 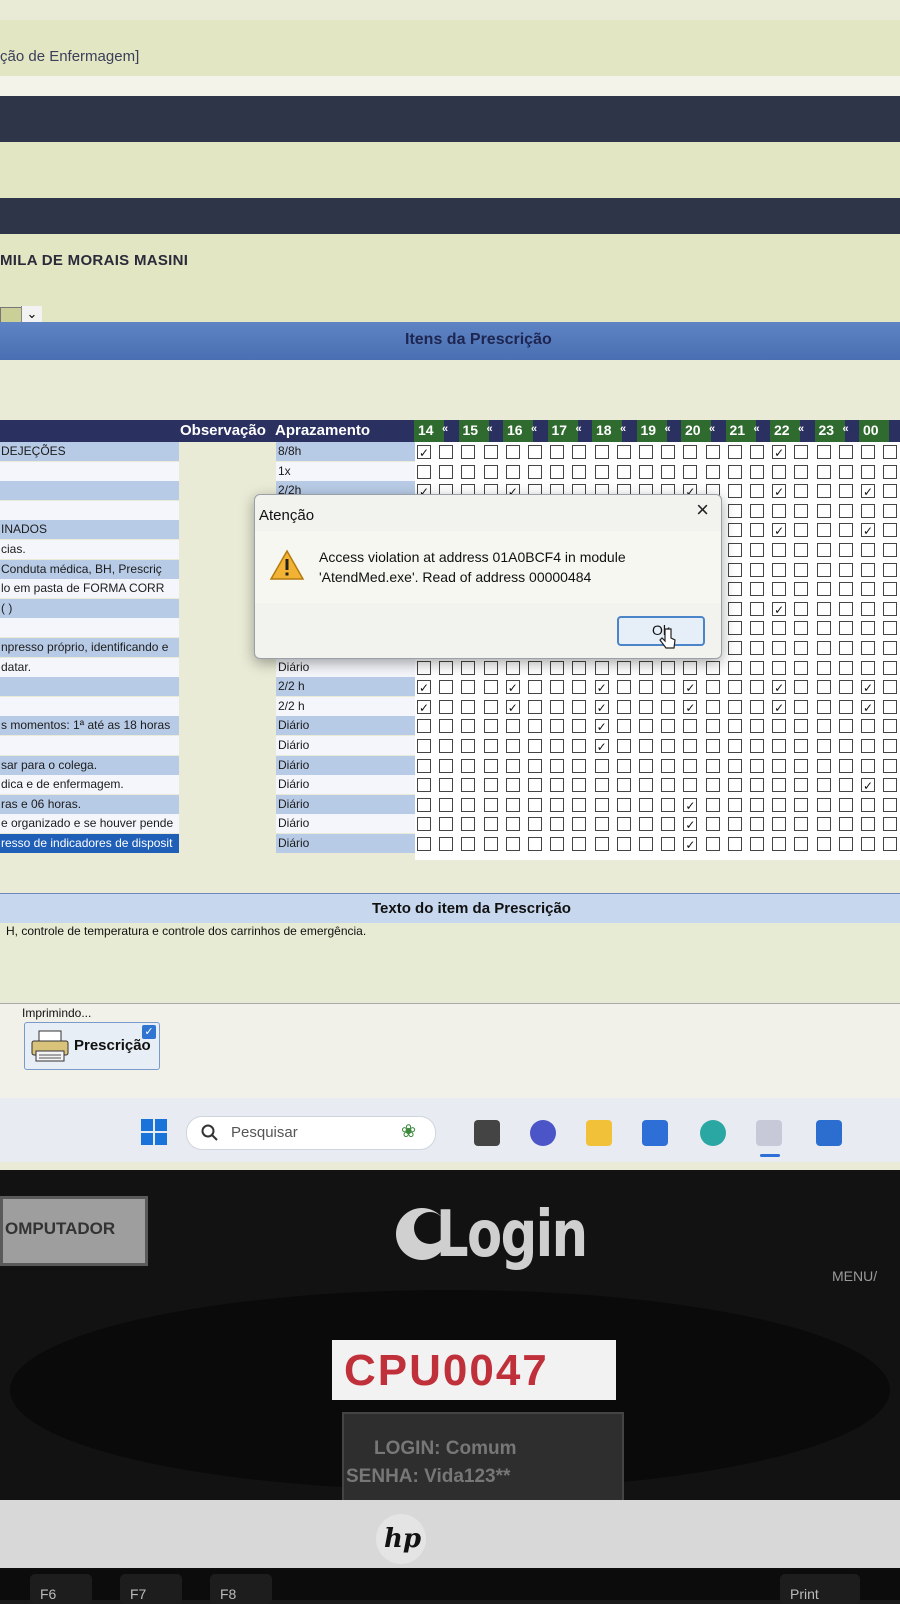 What do you see at coordinates (208, 451) in the screenshot?
I see `prescription-row: DEJEÇÕES 8/8h` at bounding box center [208, 451].